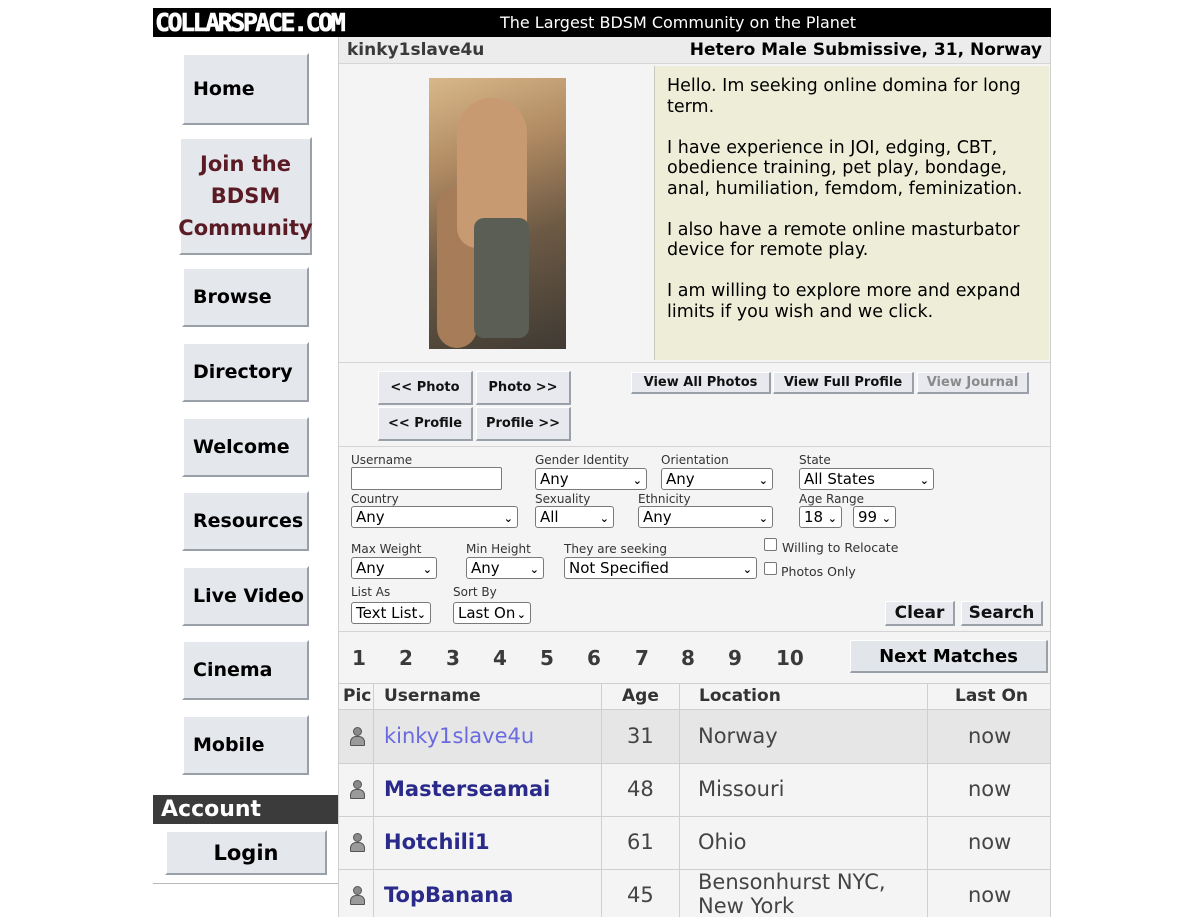  What do you see at coordinates (735, 658) in the screenshot?
I see `page-link-9: 9` at bounding box center [735, 658].